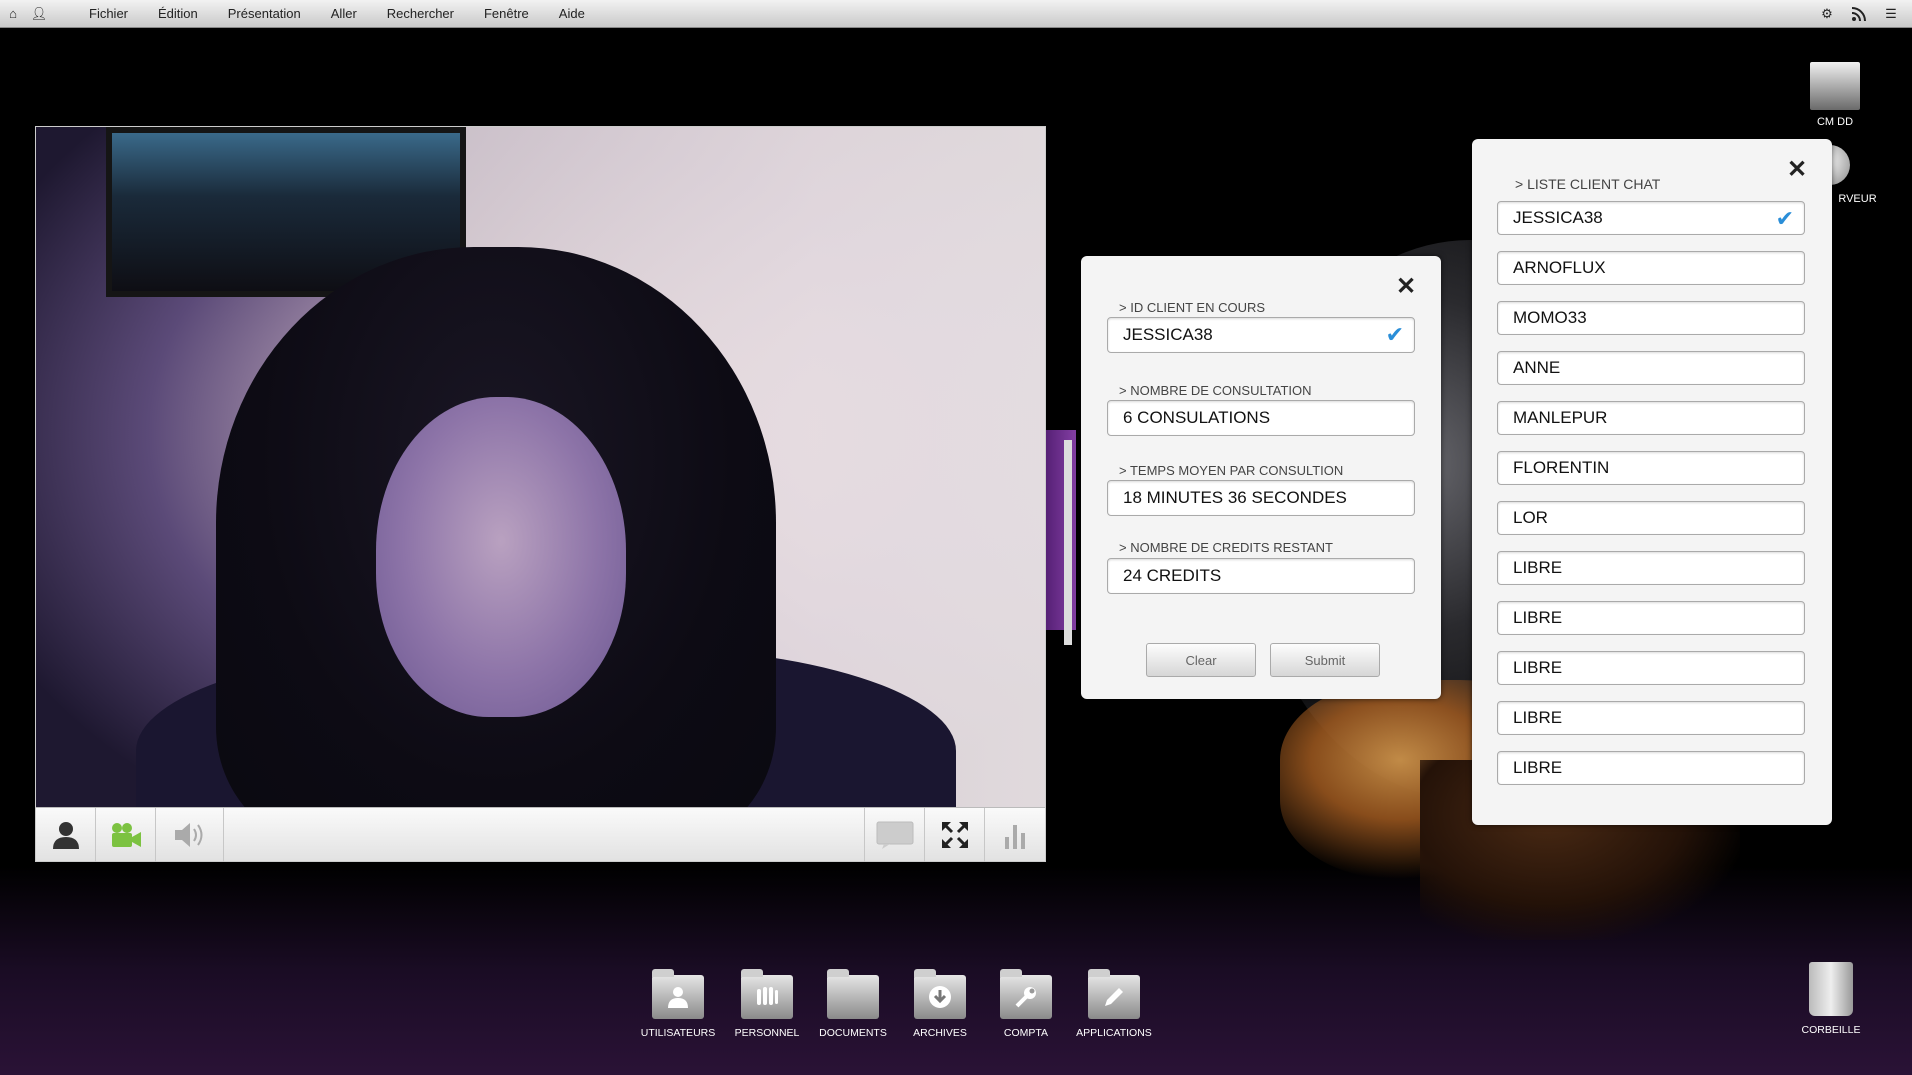  I want to click on client-item-label: ANNE, so click(1537, 367).